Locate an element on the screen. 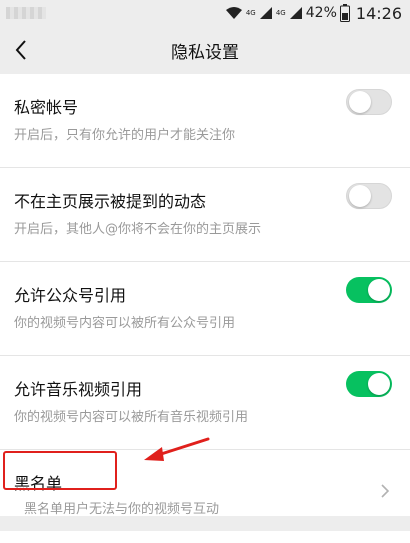 The width and height of the screenshot is (410, 543). battery-percent: 42% is located at coordinates (321, 13).